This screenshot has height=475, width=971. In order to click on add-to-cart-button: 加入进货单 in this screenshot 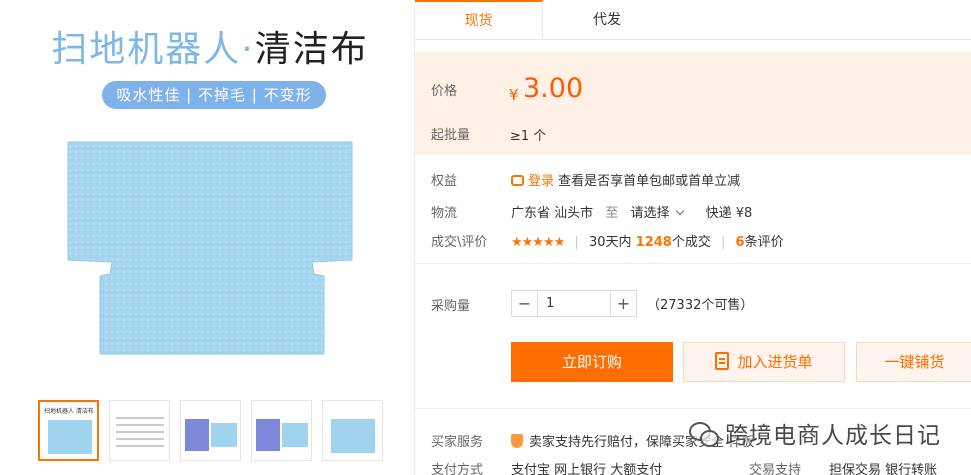, I will do `click(764, 362)`.